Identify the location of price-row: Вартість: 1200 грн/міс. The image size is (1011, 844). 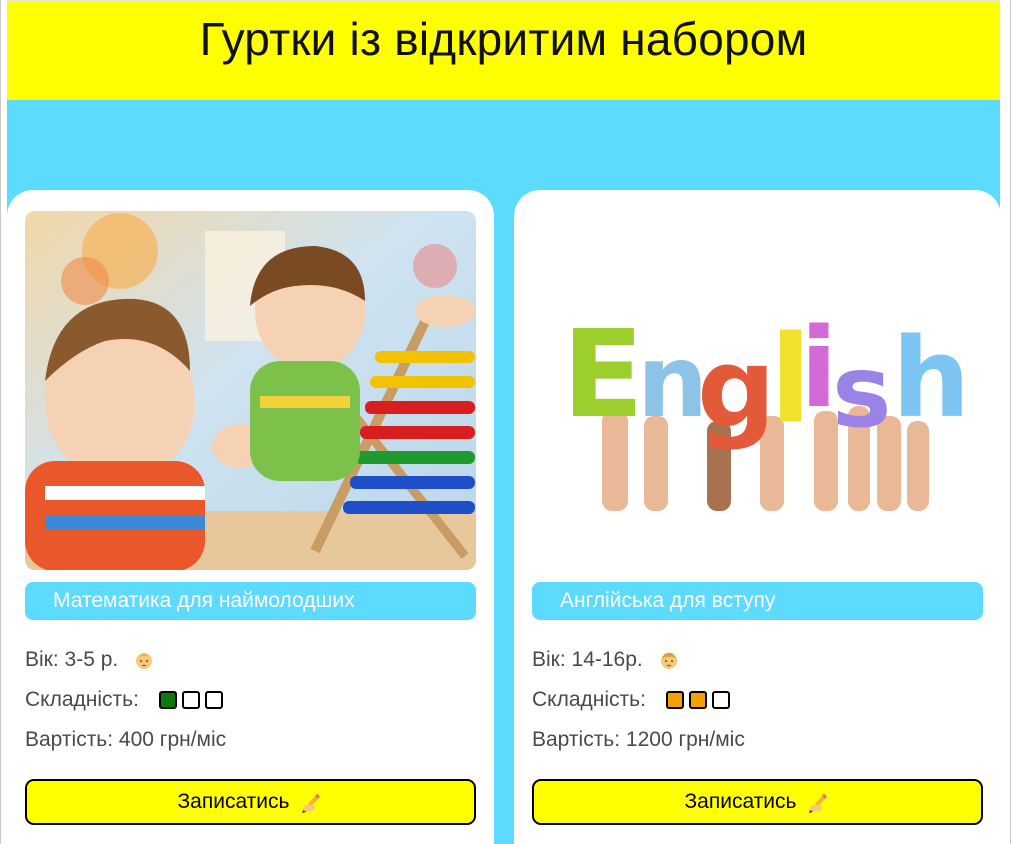
(638, 740).